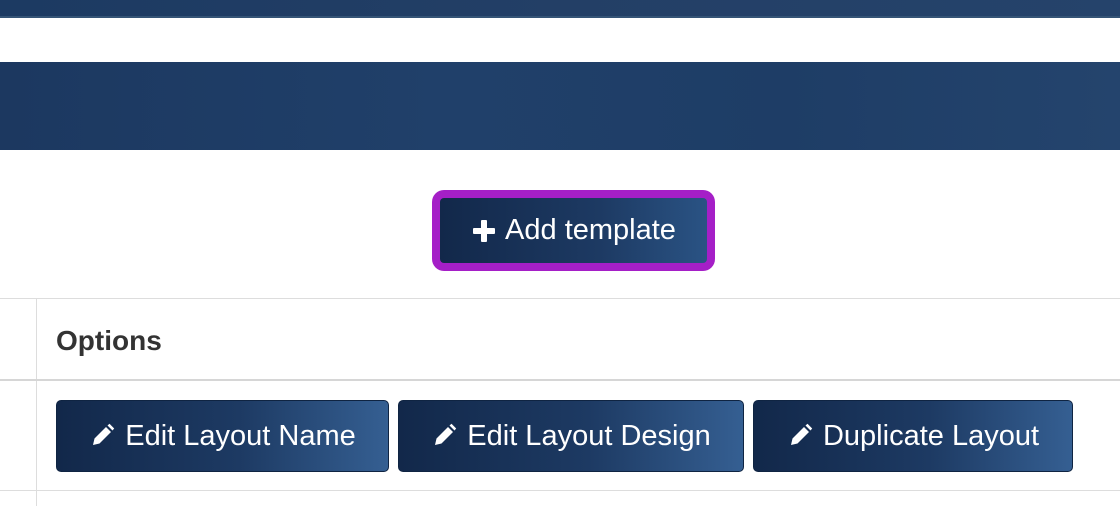 This screenshot has width=1120, height=506. Describe the element at coordinates (590, 230) in the screenshot. I see `add-template-label: Add template` at that location.